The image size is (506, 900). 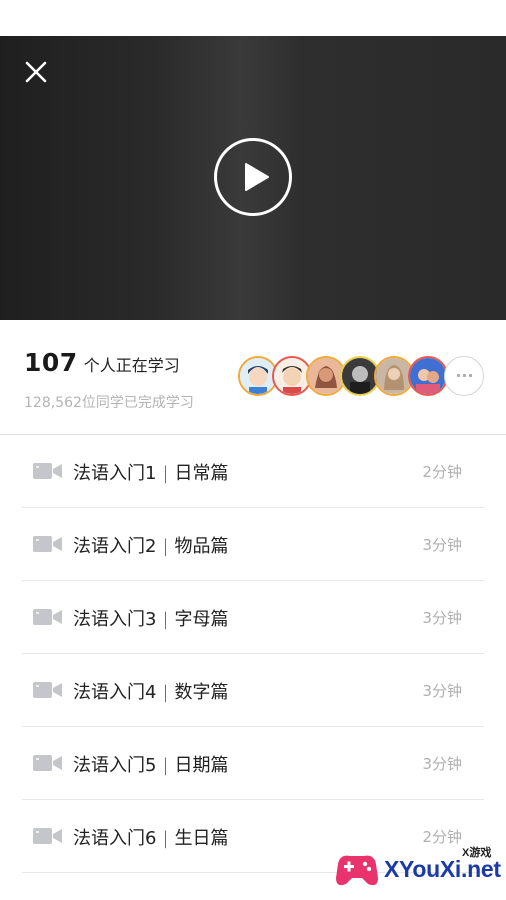 What do you see at coordinates (115, 692) in the screenshot?
I see `lesson-name: 法语入门4` at bounding box center [115, 692].